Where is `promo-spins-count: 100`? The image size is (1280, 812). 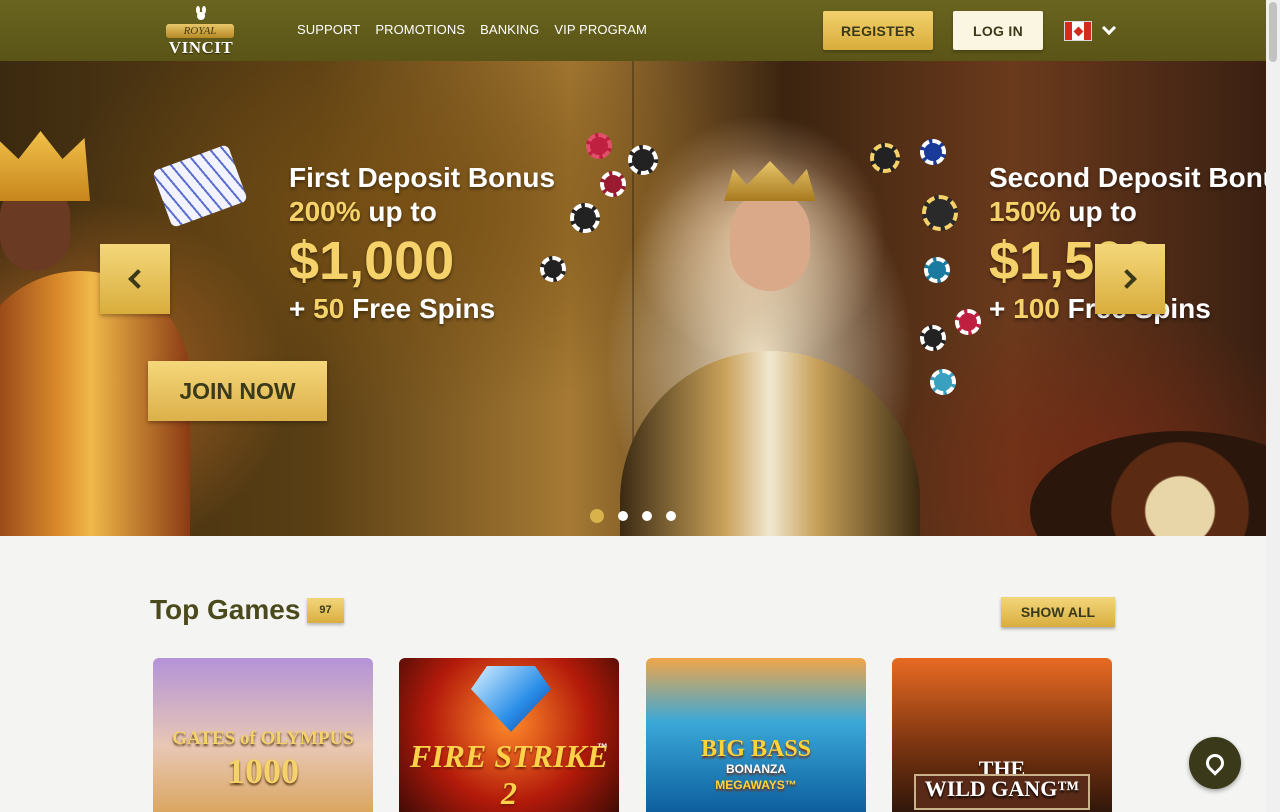 promo-spins-count: 100 is located at coordinates (1036, 308).